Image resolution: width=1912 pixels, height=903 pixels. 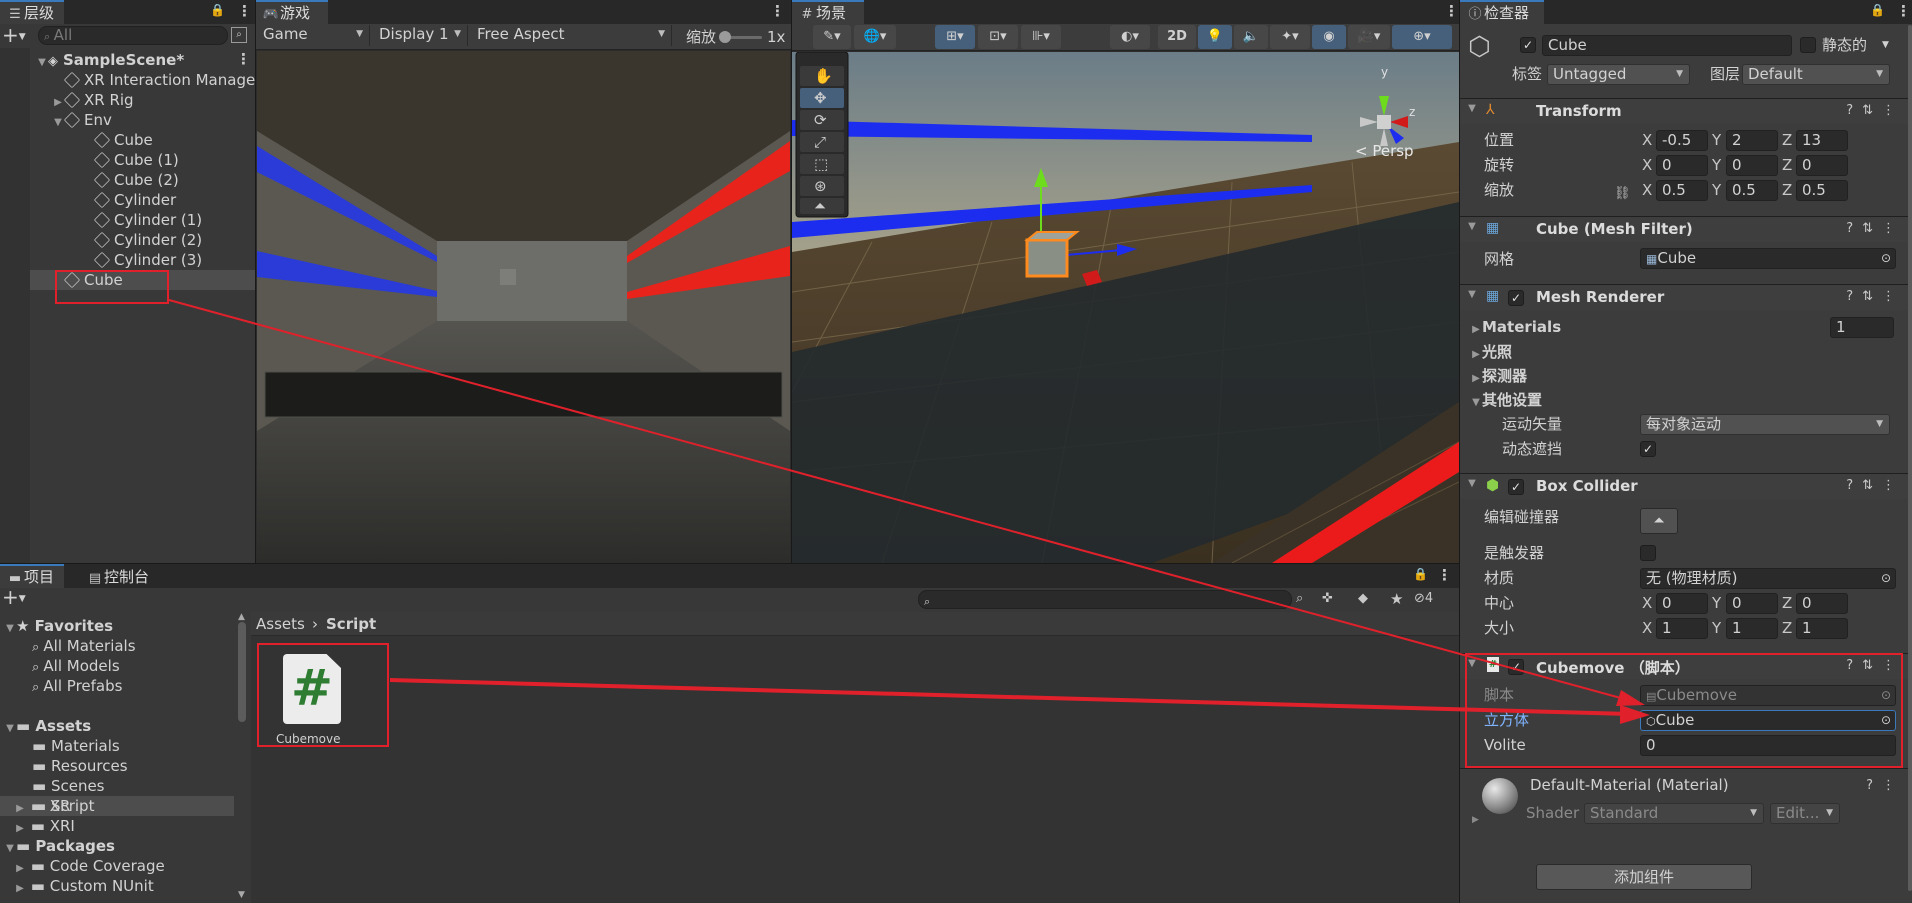 I want to click on folder-item: ▶ ▬ XR, so click(x=42, y=806).